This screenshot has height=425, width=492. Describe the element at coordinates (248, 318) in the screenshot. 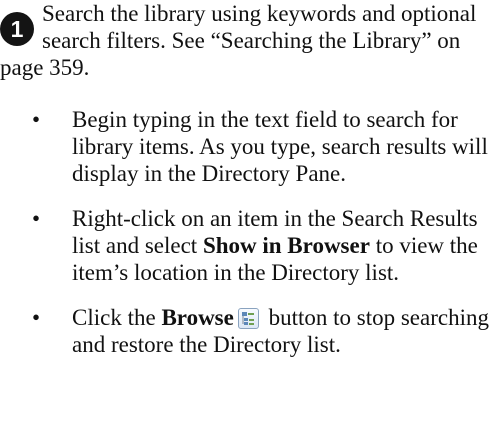

I see `browse-icon` at that location.